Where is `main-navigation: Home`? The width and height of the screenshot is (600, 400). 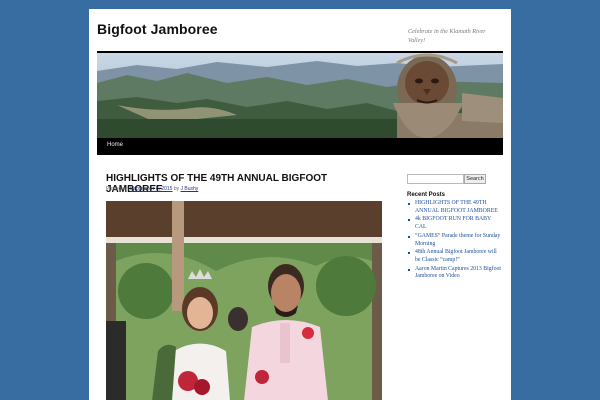
main-navigation: Home is located at coordinates (300, 146).